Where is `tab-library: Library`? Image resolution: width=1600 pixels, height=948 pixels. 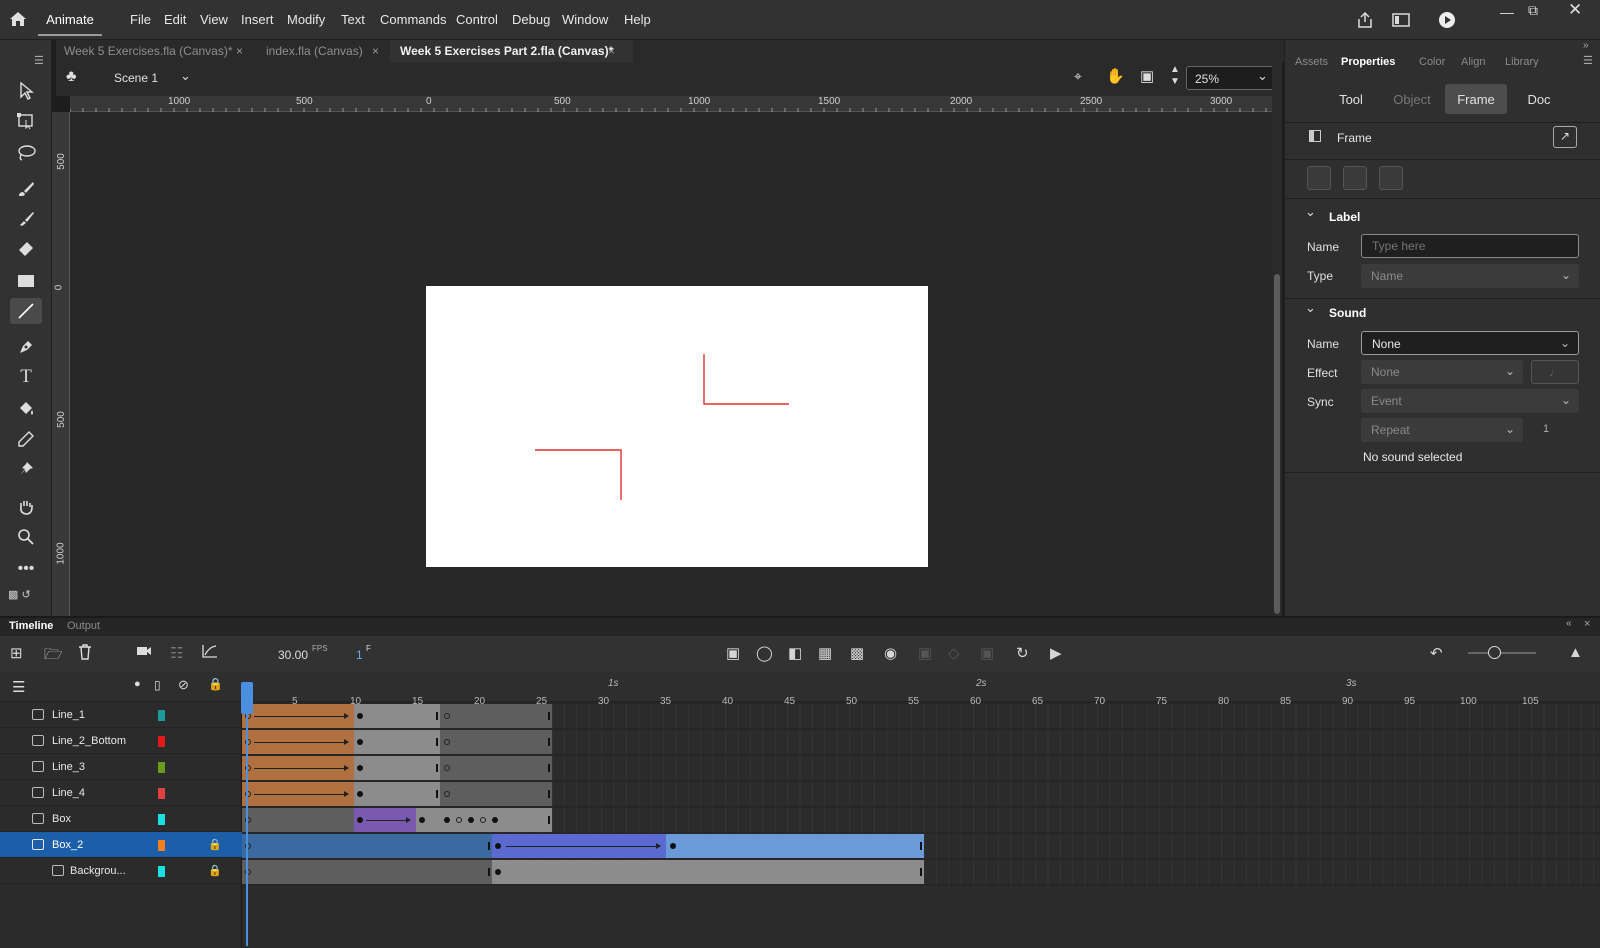 tab-library: Library is located at coordinates (1522, 62).